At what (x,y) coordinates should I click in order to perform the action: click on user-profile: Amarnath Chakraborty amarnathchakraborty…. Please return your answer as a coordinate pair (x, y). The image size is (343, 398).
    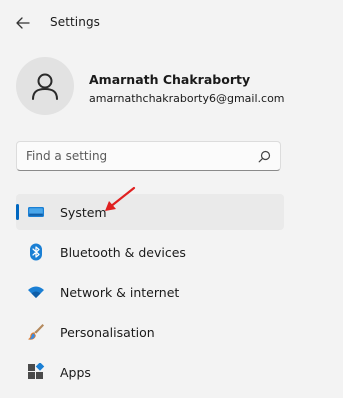
    Looking at the image, I should click on (171, 87).